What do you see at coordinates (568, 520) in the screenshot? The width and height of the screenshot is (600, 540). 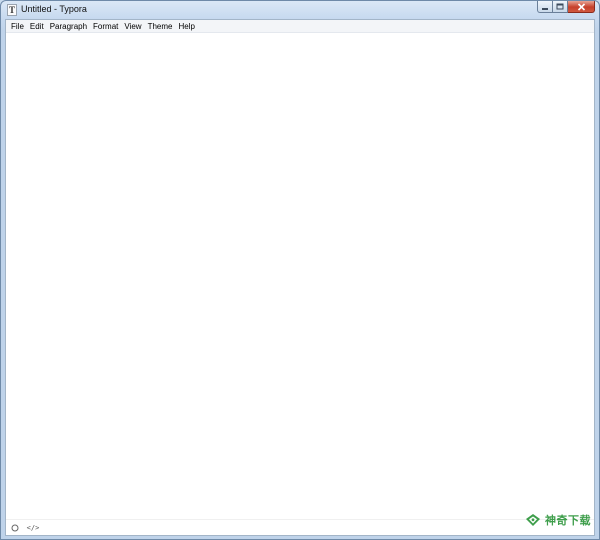 I see `watermark-text: 神奇下载` at bounding box center [568, 520].